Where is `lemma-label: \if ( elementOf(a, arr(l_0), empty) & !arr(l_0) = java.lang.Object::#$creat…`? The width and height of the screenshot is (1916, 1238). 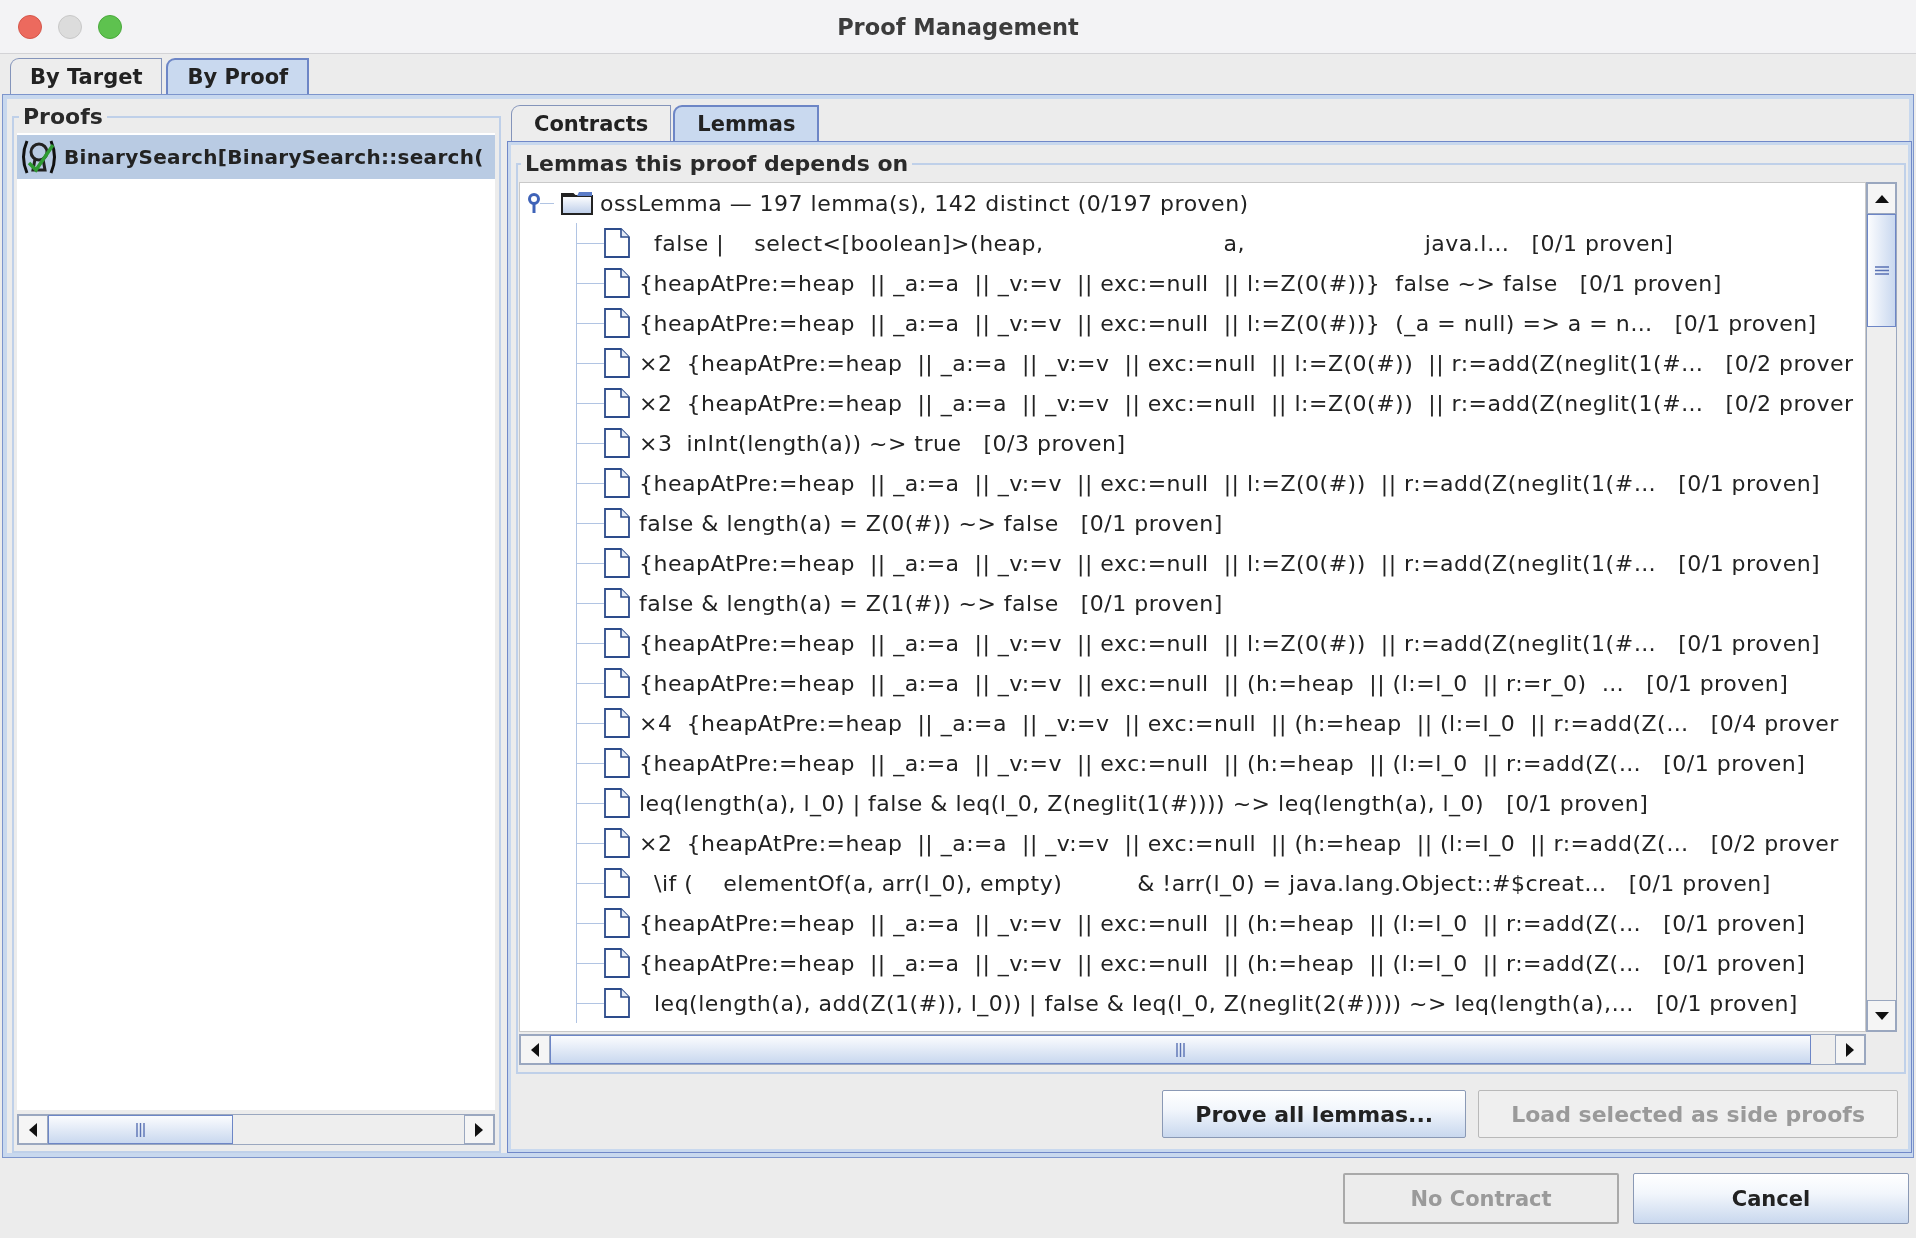 lemma-label: \if ( elementOf(a, arr(l_0), empty) & !arr(l_0) = java.lang.Object::#$creat… is located at coordinates (1123, 883).